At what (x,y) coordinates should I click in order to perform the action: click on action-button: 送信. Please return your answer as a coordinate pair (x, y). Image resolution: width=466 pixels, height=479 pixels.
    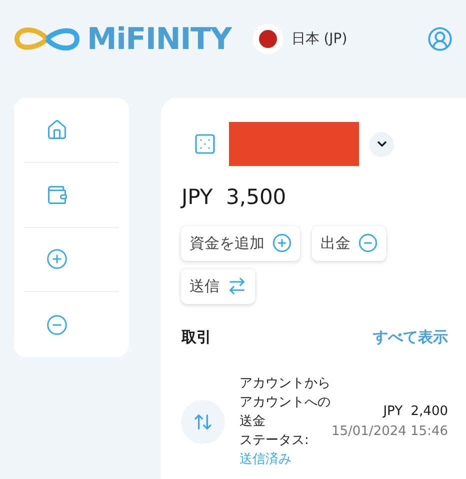
    Looking at the image, I should click on (218, 286).